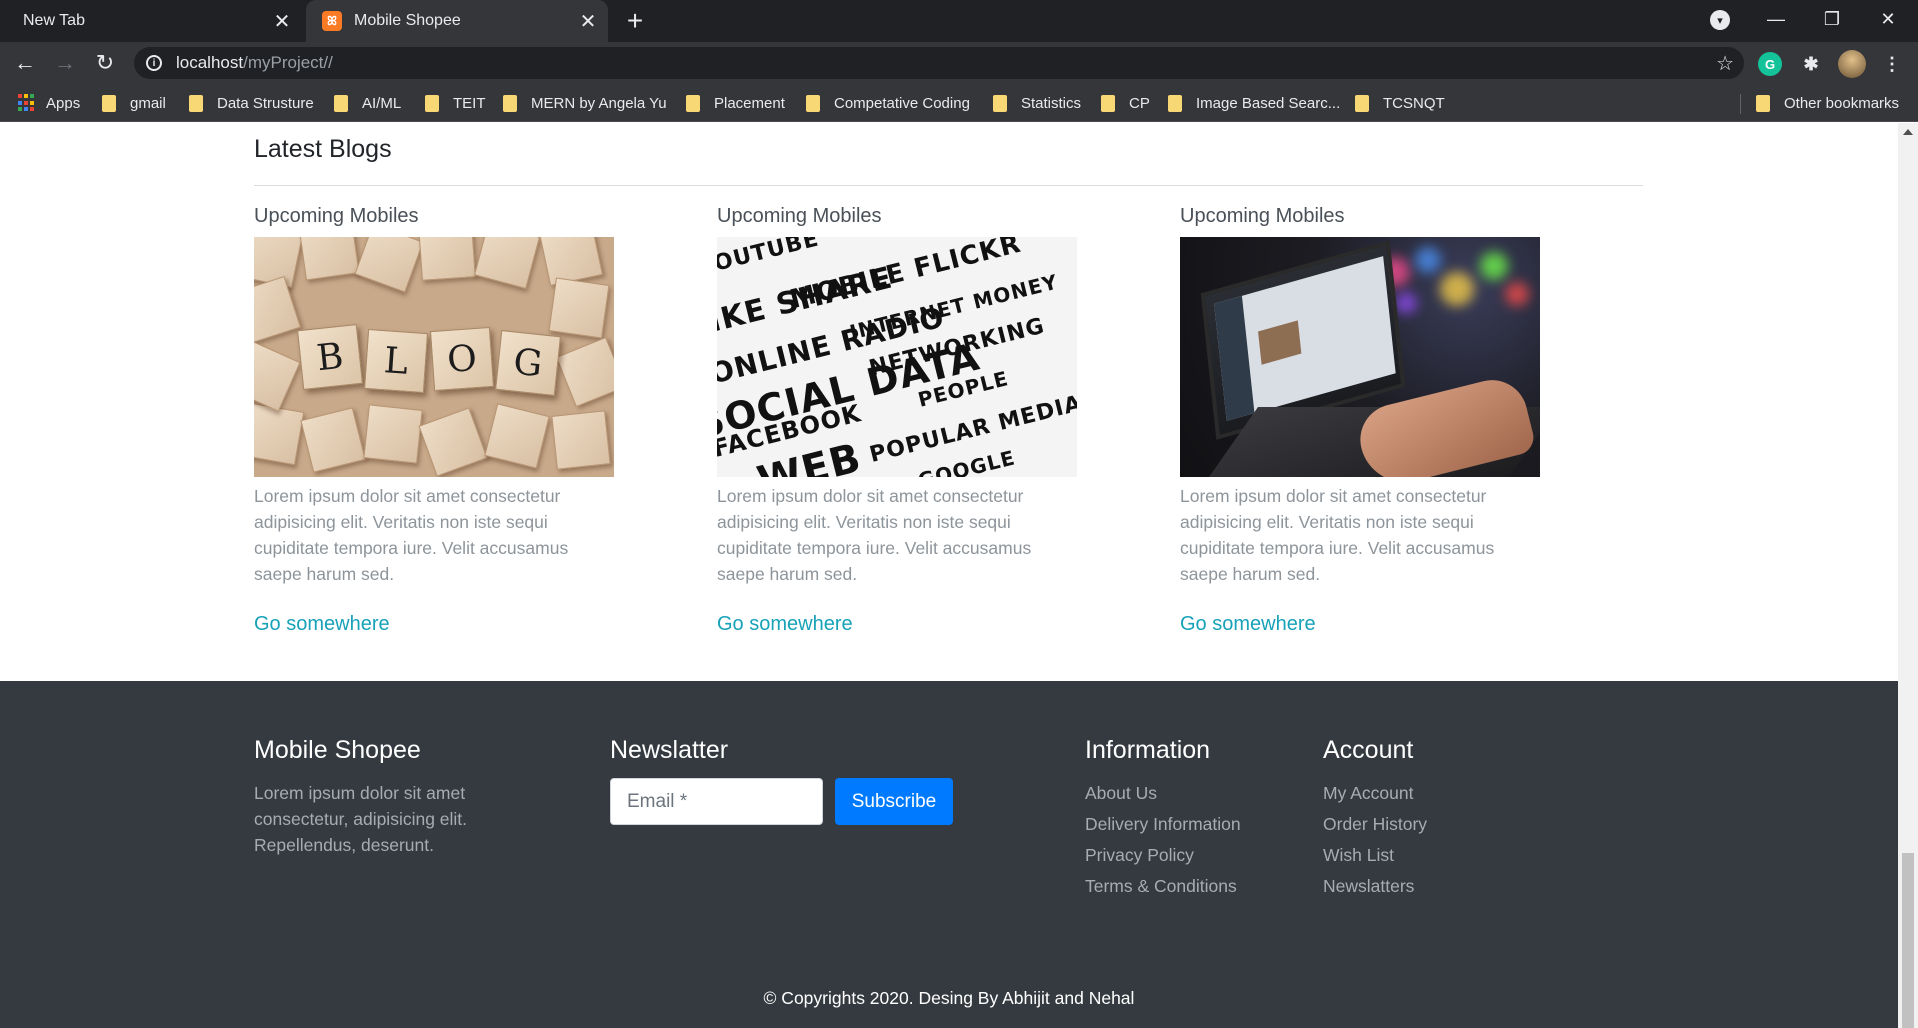 This screenshot has height=1028, width=1918. I want to click on minimize-icon: —, so click(1776, 19).